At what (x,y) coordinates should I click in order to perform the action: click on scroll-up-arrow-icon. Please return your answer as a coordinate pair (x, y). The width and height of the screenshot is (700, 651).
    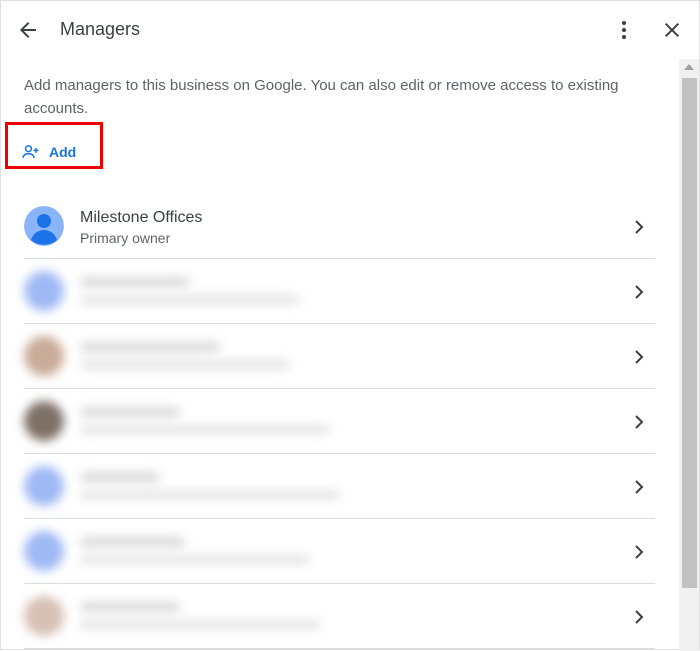
    Looking at the image, I should click on (689, 67).